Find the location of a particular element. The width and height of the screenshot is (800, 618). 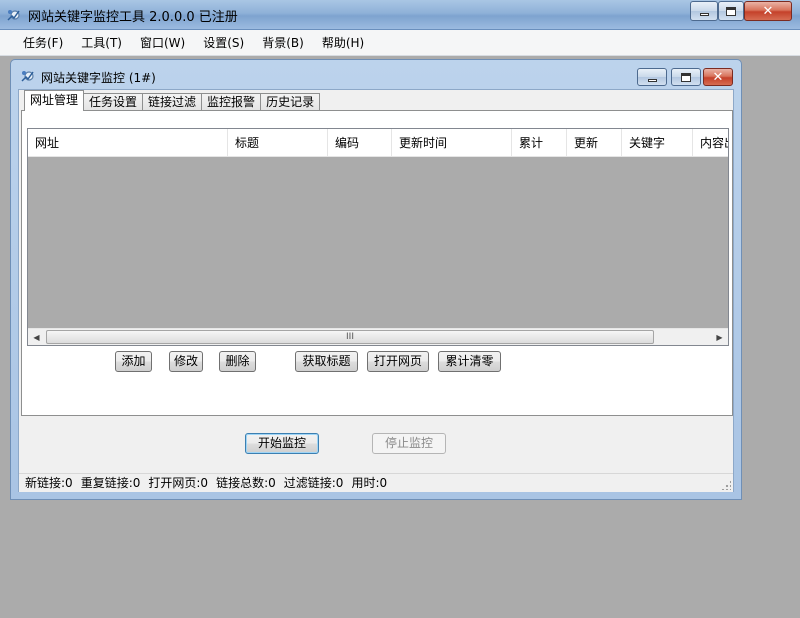

tab-task-settings: 任务设置 is located at coordinates (113, 102).